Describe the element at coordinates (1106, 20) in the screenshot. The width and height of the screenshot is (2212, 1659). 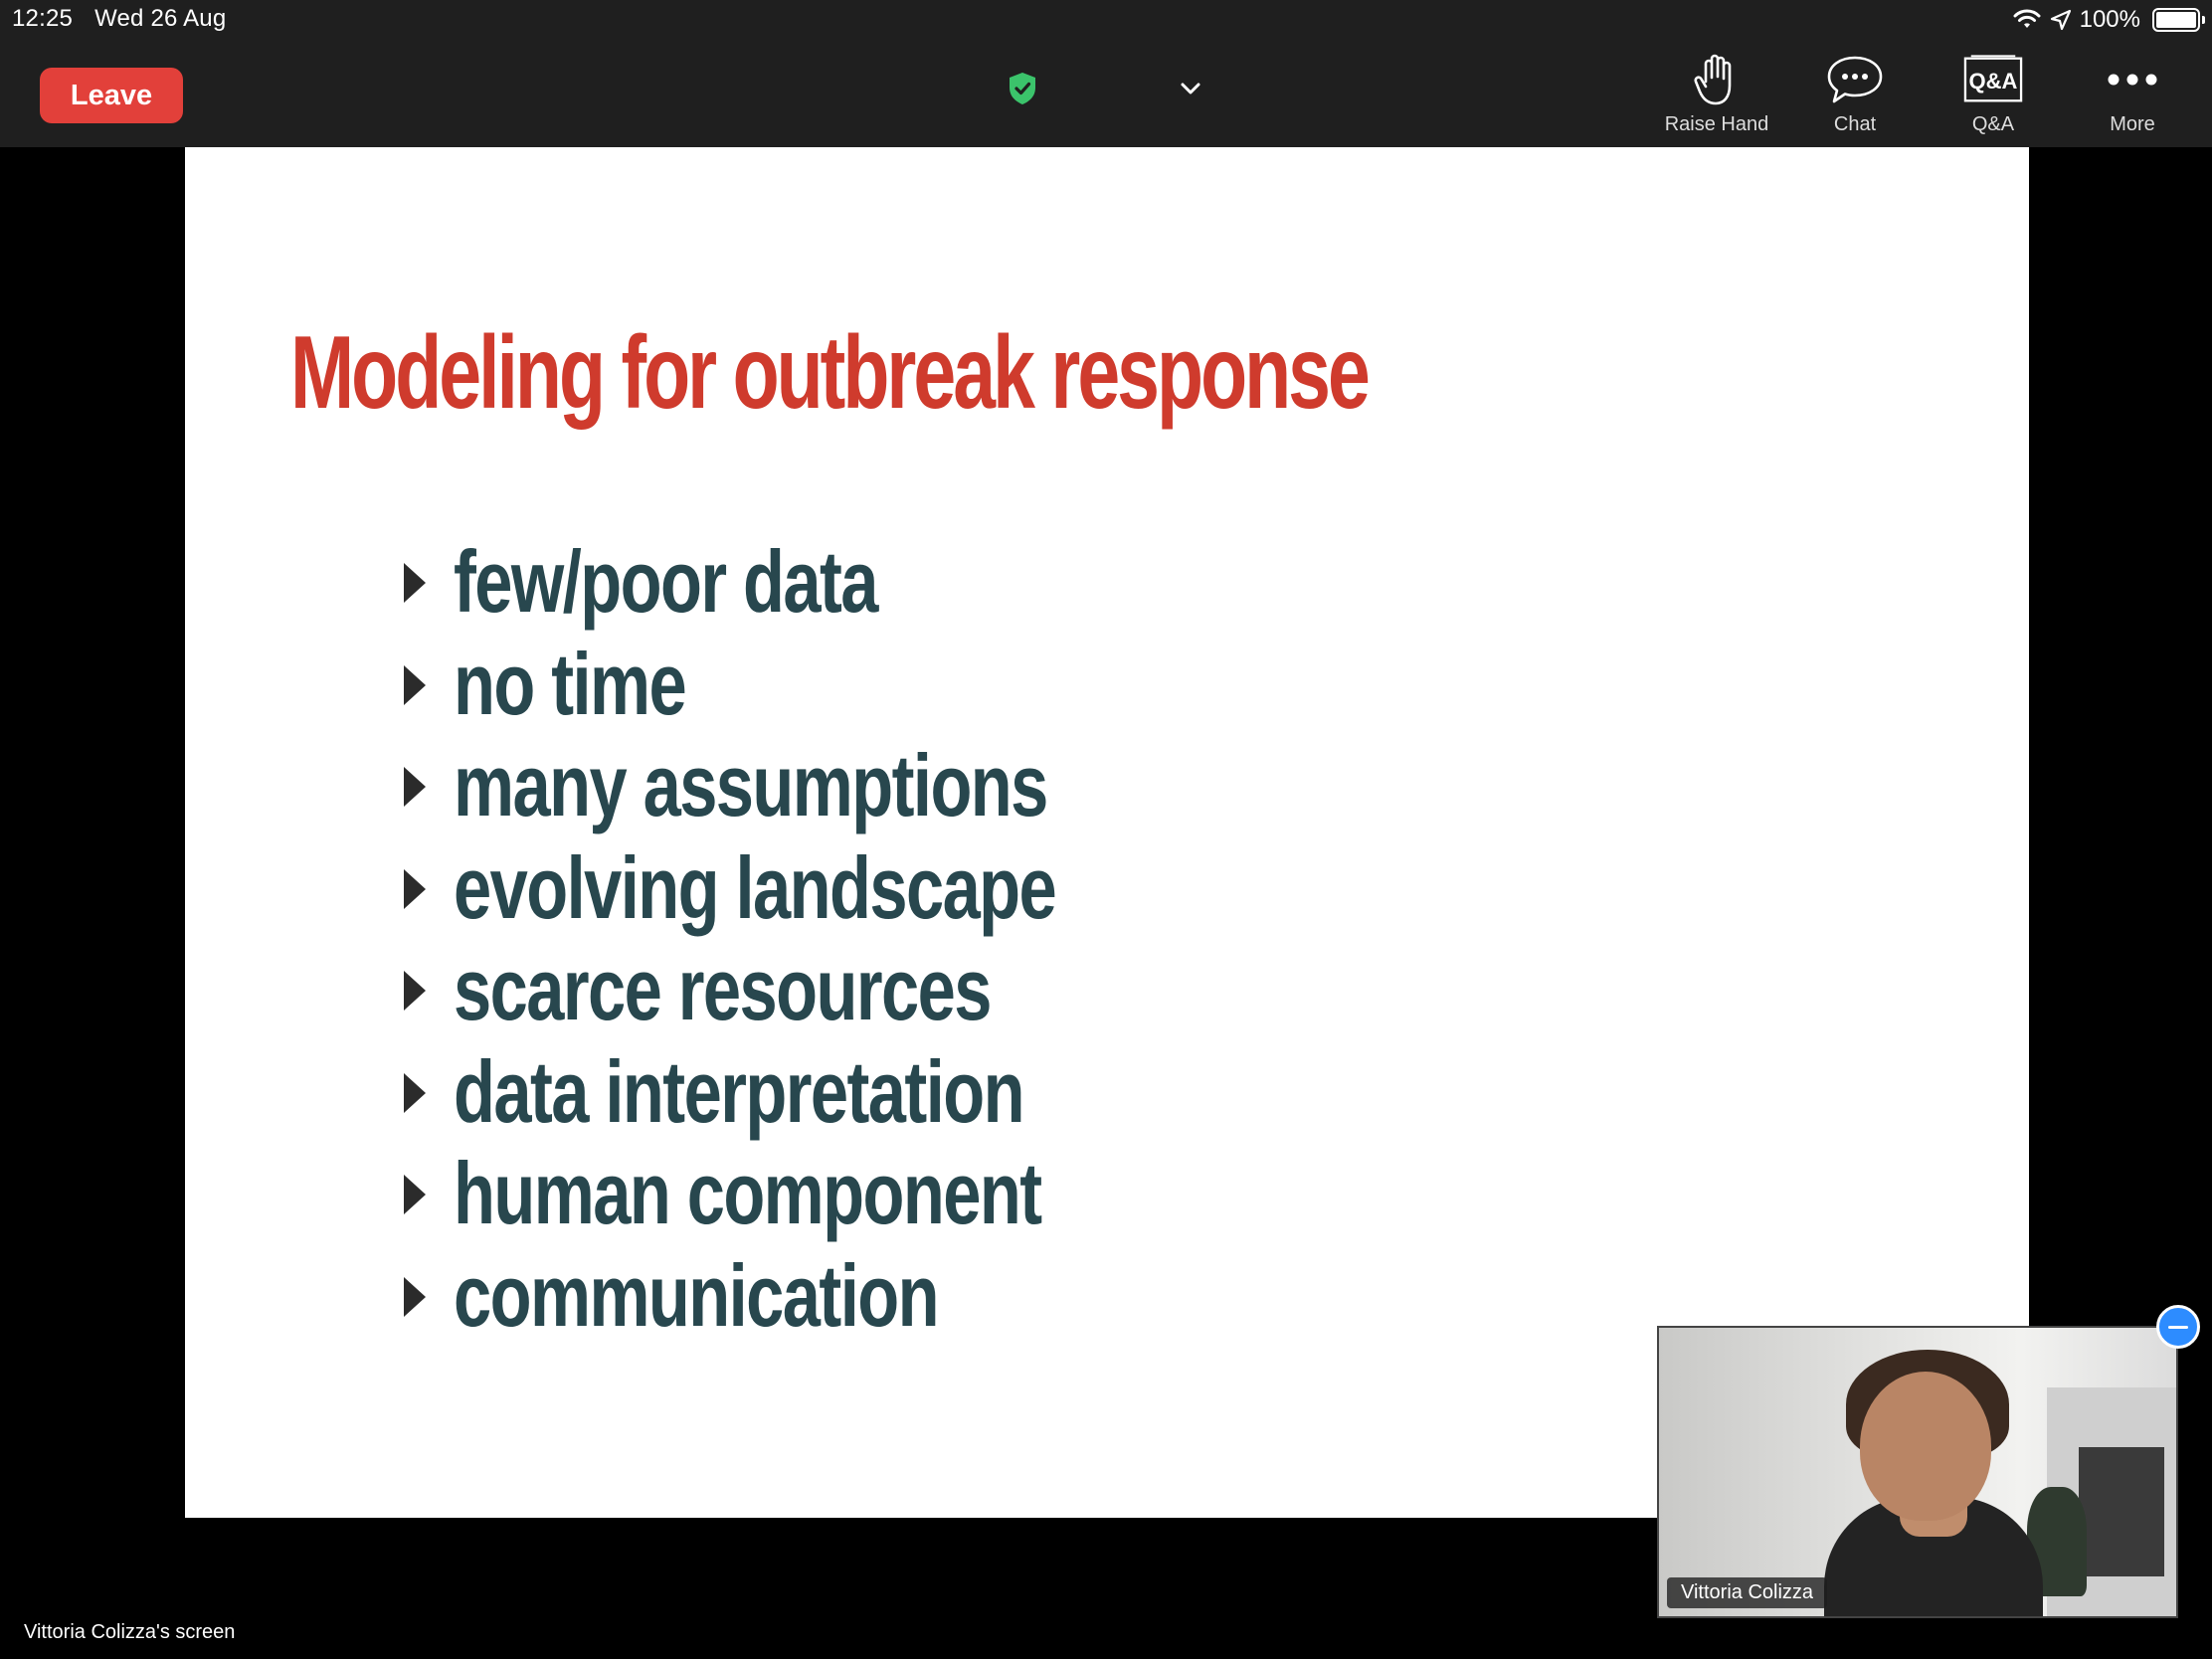
I see `ios-status-bar: 12:25 Wed 26 Aug 100%` at that location.